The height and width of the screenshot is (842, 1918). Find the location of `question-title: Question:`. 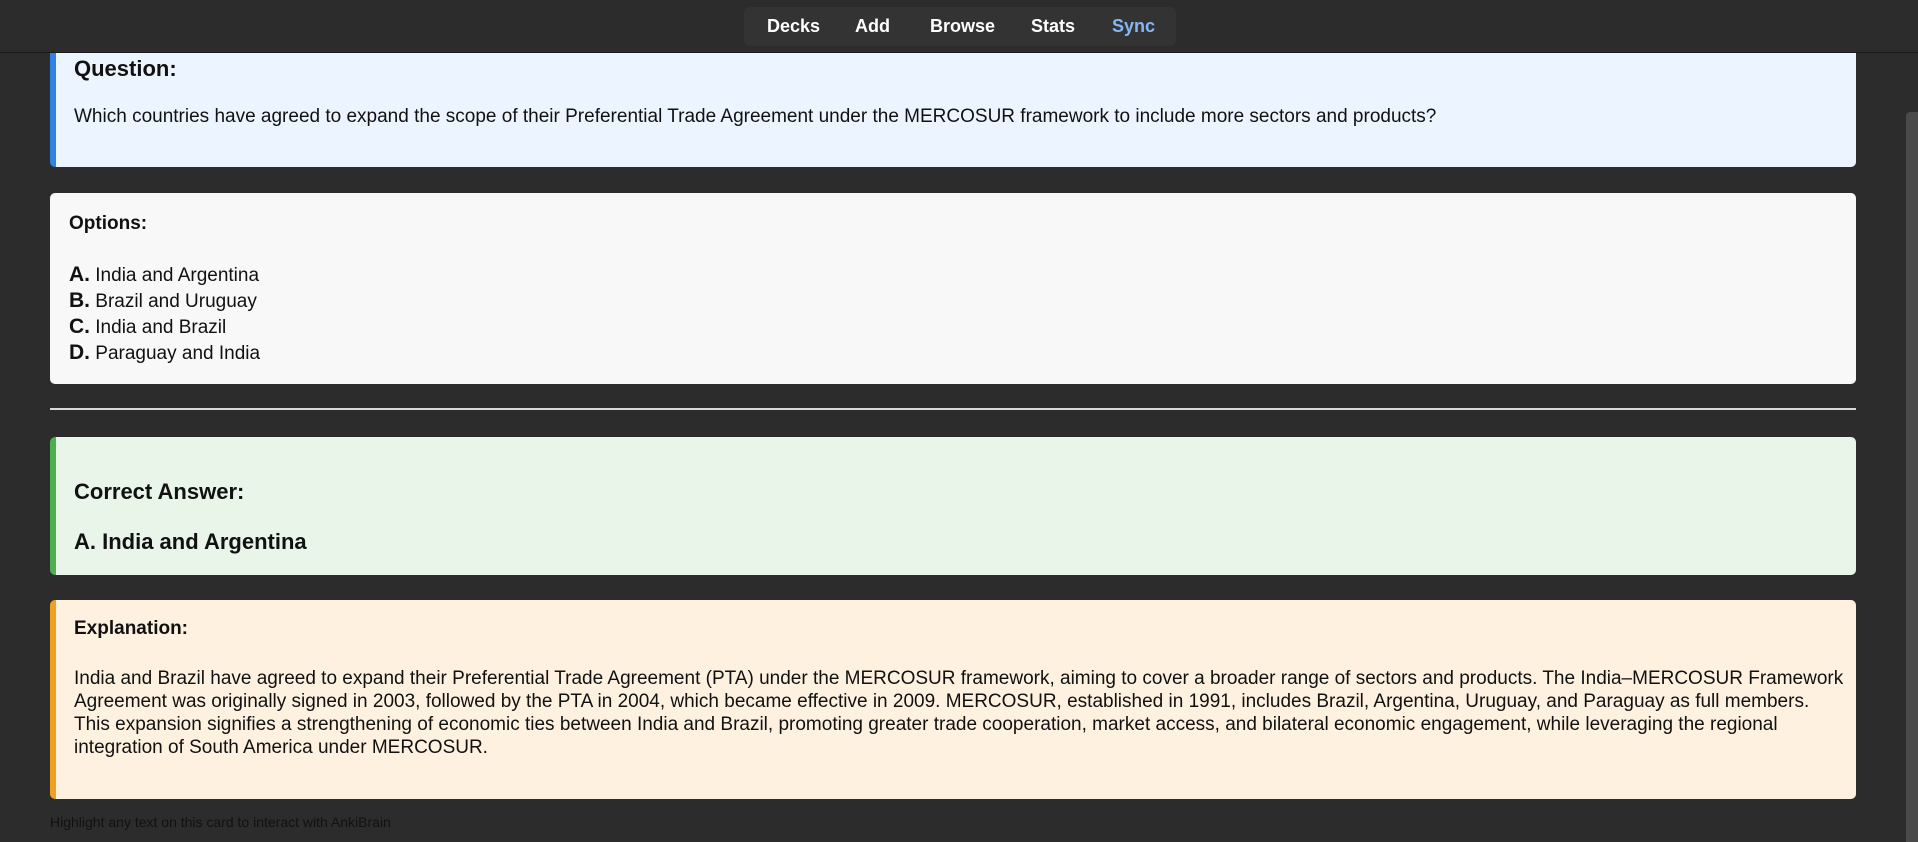

question-title: Question: is located at coordinates (125, 68).